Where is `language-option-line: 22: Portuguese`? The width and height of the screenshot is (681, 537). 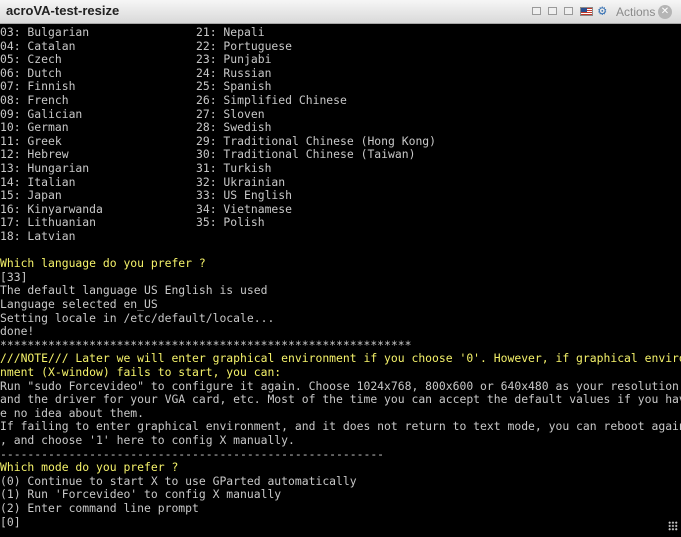
language-option-line: 22: Portuguese is located at coordinates (244, 45).